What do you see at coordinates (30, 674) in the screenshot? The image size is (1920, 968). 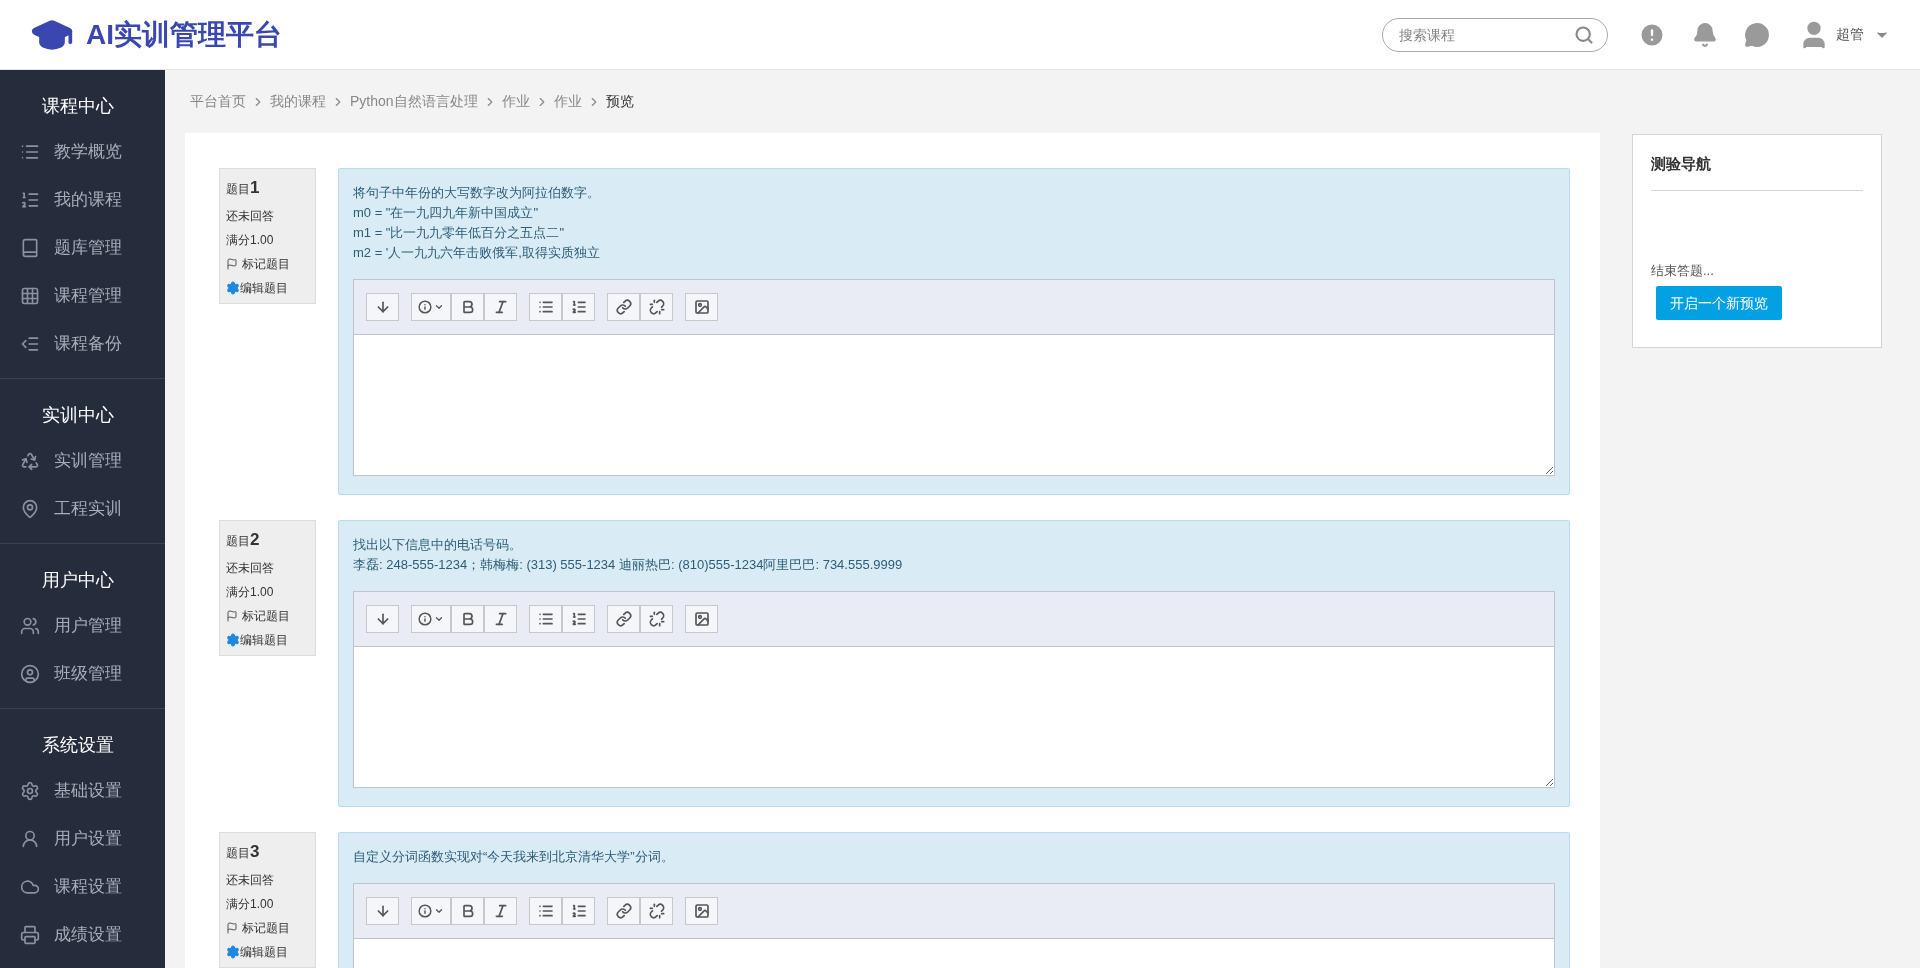 I see `user-circle-icon` at bounding box center [30, 674].